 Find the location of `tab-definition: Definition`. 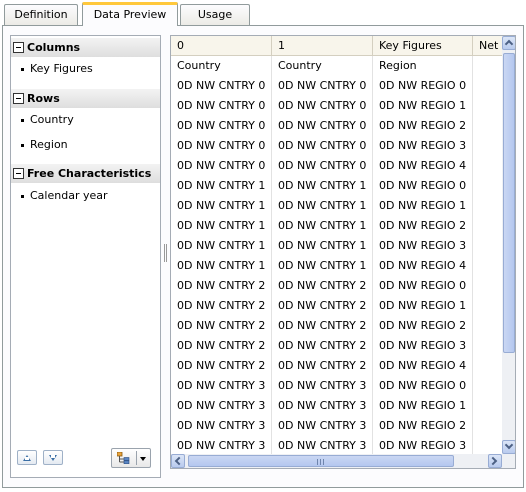

tab-definition: Definition is located at coordinates (41, 14).